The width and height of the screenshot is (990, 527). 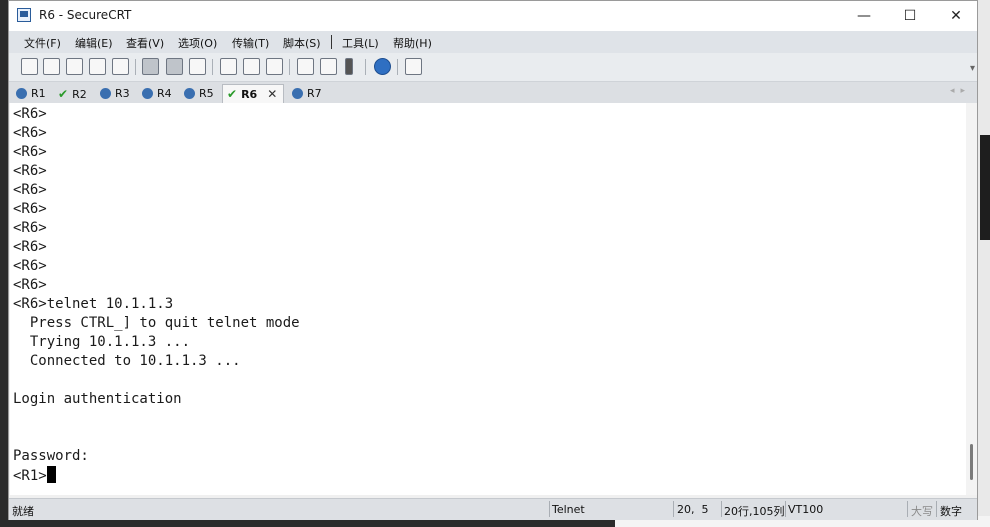 I want to click on desktop-background, so click(x=984, y=263).